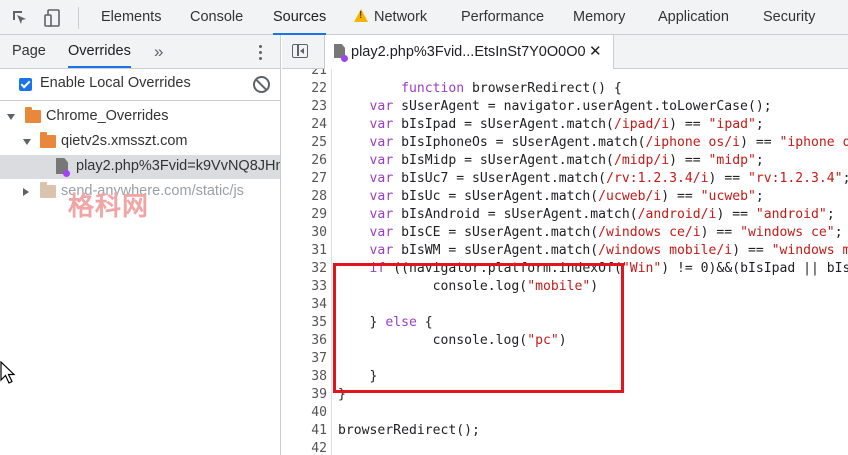 This screenshot has width=848, height=455. Describe the element at coordinates (304, 143) in the screenshot. I see `line-number: 25` at that location.